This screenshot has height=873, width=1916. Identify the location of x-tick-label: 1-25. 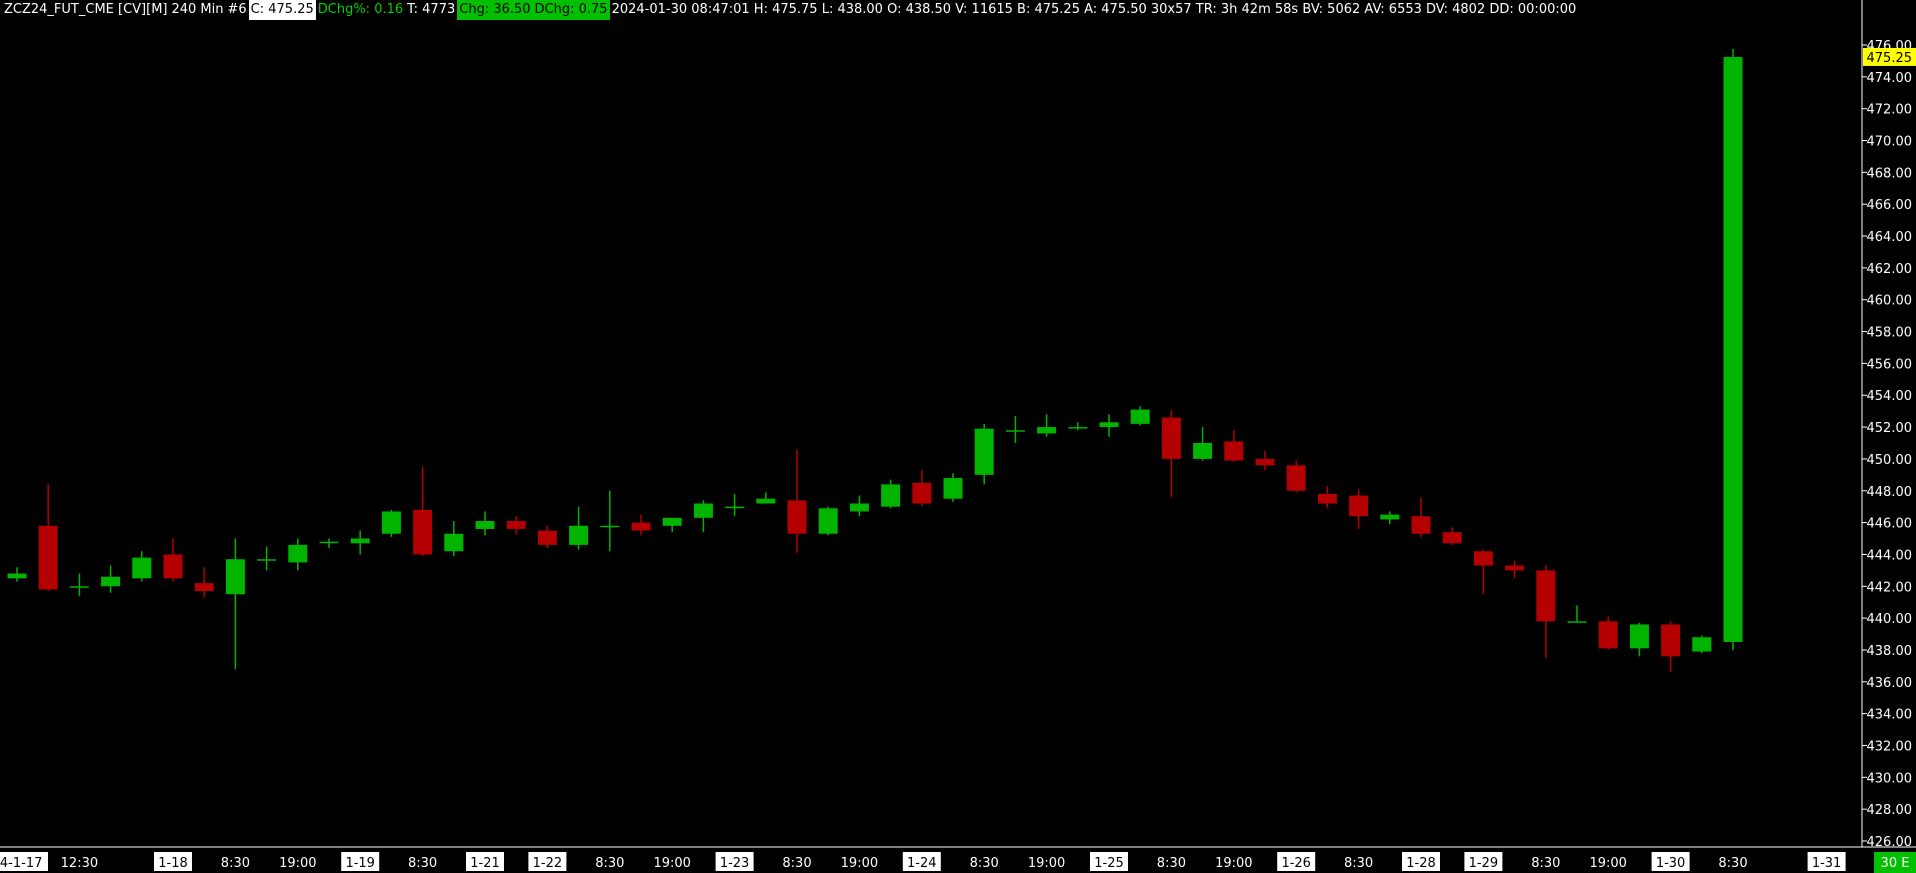
(1109, 863).